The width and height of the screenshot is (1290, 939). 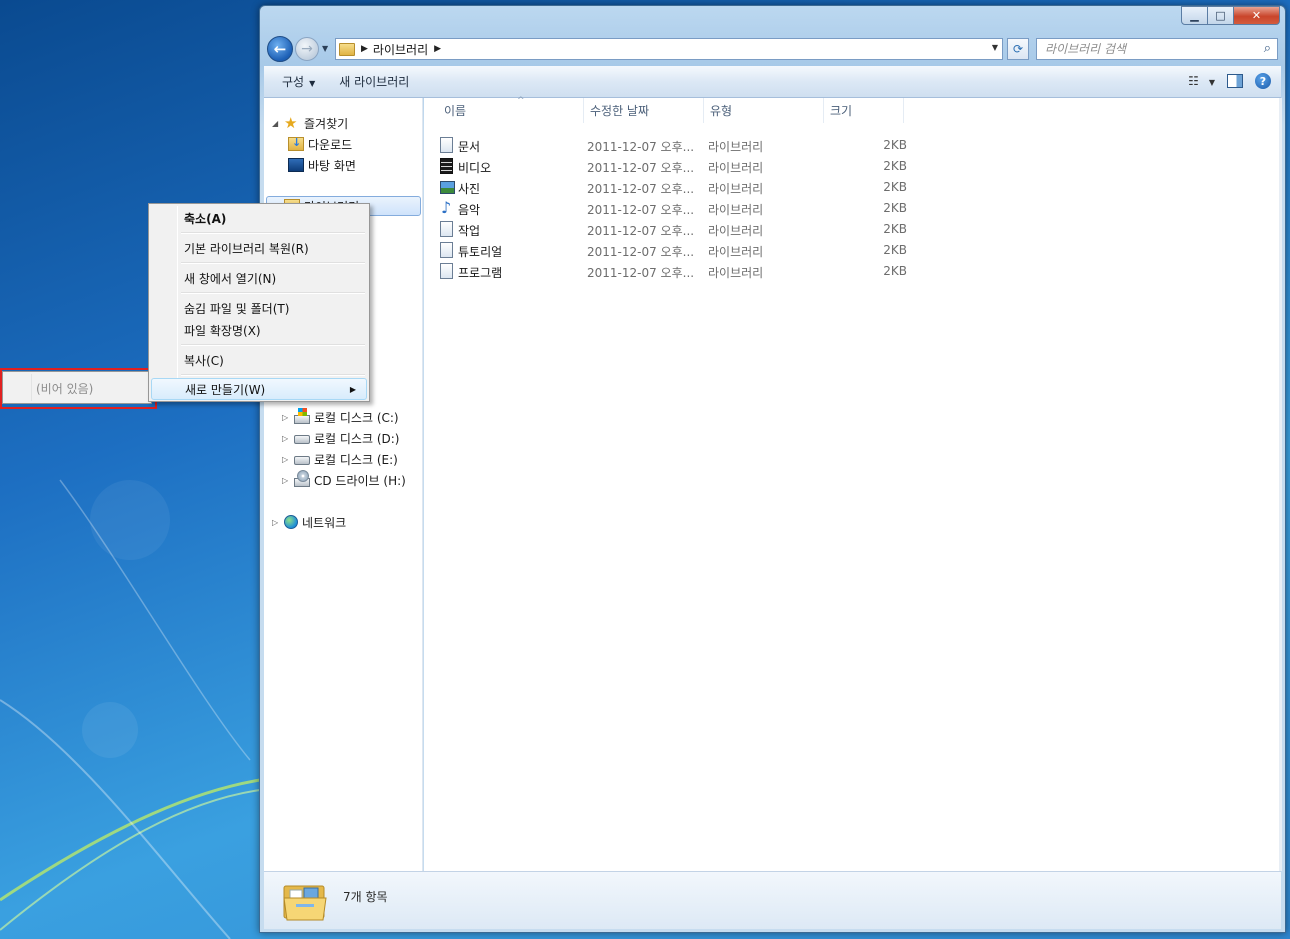 I want to click on menu-item-file-extensions: 파일 확장명(X), so click(x=259, y=330).